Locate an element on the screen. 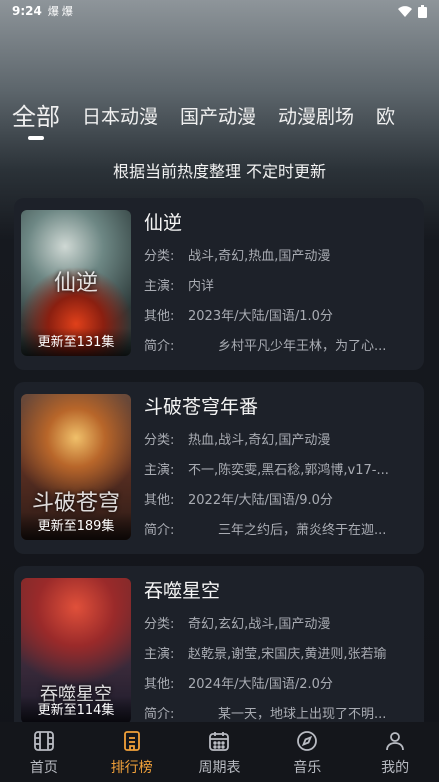 The image size is (439, 782). cast-value: 赵乾景,谢莹,宋国庆,黄进则,张若瑜 is located at coordinates (287, 654).